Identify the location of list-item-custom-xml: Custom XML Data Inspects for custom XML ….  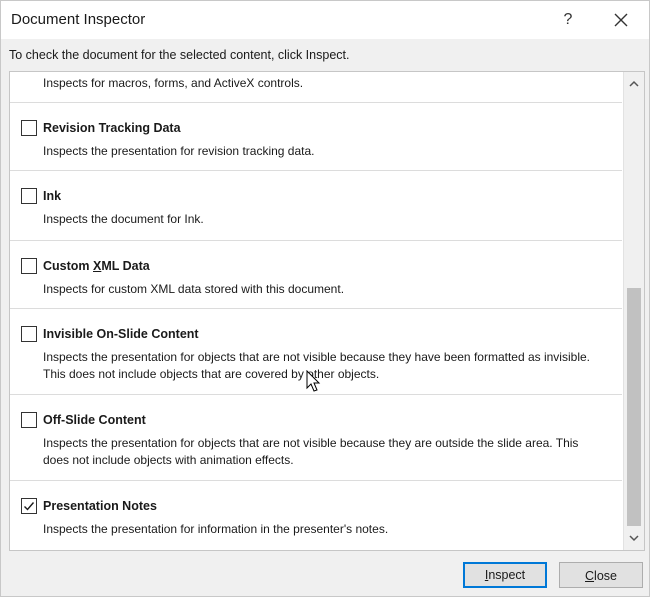
(316, 275).